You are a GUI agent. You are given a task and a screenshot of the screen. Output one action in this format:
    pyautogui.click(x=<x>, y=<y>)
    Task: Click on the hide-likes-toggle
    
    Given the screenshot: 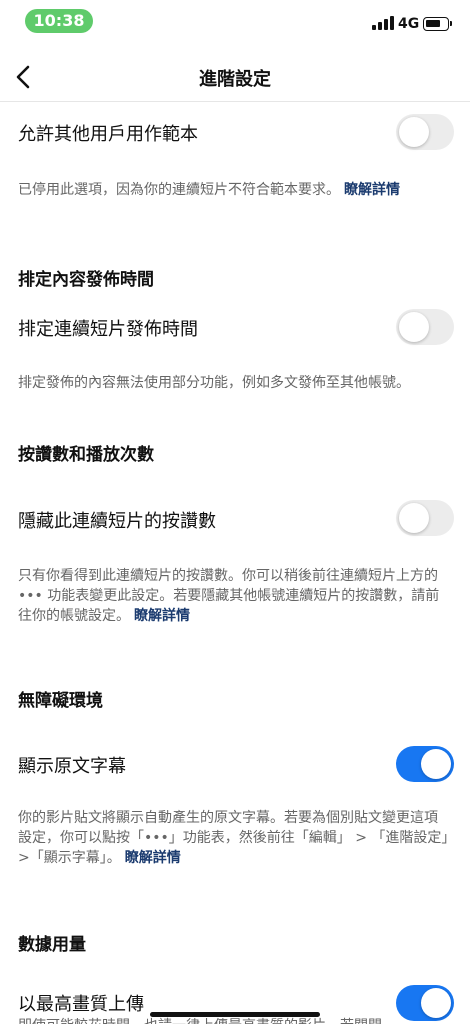 What is the action you would take?
    pyautogui.click(x=425, y=518)
    